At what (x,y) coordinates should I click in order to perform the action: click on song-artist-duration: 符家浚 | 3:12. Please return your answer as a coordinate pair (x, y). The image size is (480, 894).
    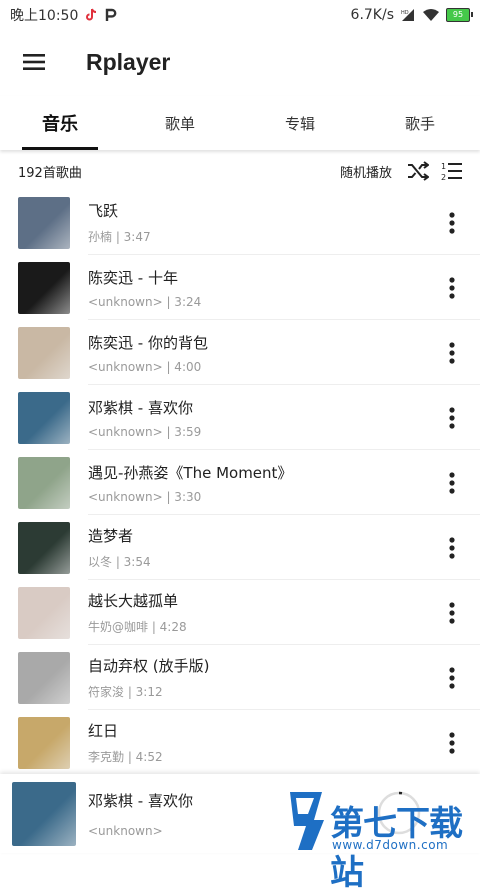
    Looking at the image, I should click on (125, 692).